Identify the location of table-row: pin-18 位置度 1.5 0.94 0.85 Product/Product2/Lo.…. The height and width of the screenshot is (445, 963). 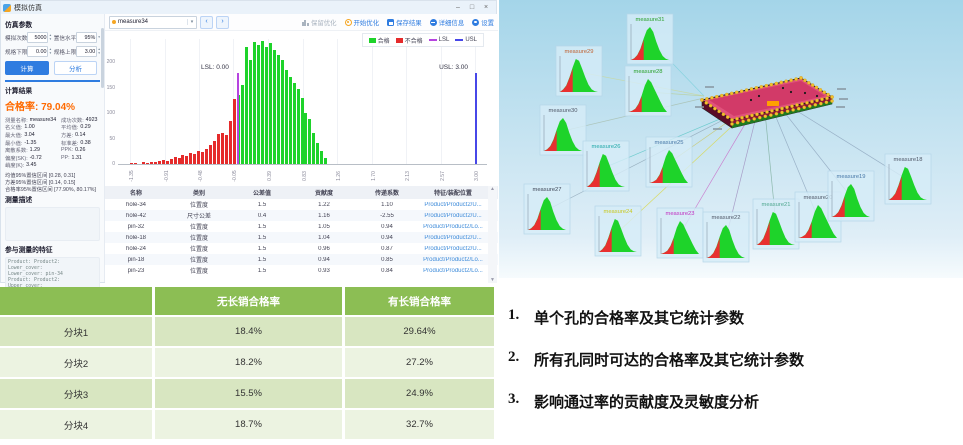
(301, 259).